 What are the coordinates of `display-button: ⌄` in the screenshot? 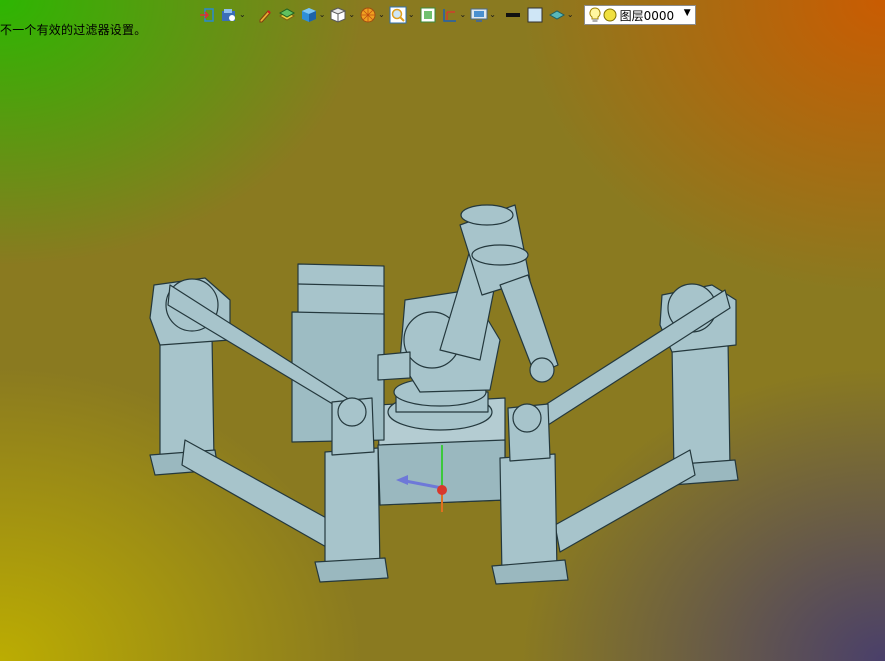 It's located at (483, 15).